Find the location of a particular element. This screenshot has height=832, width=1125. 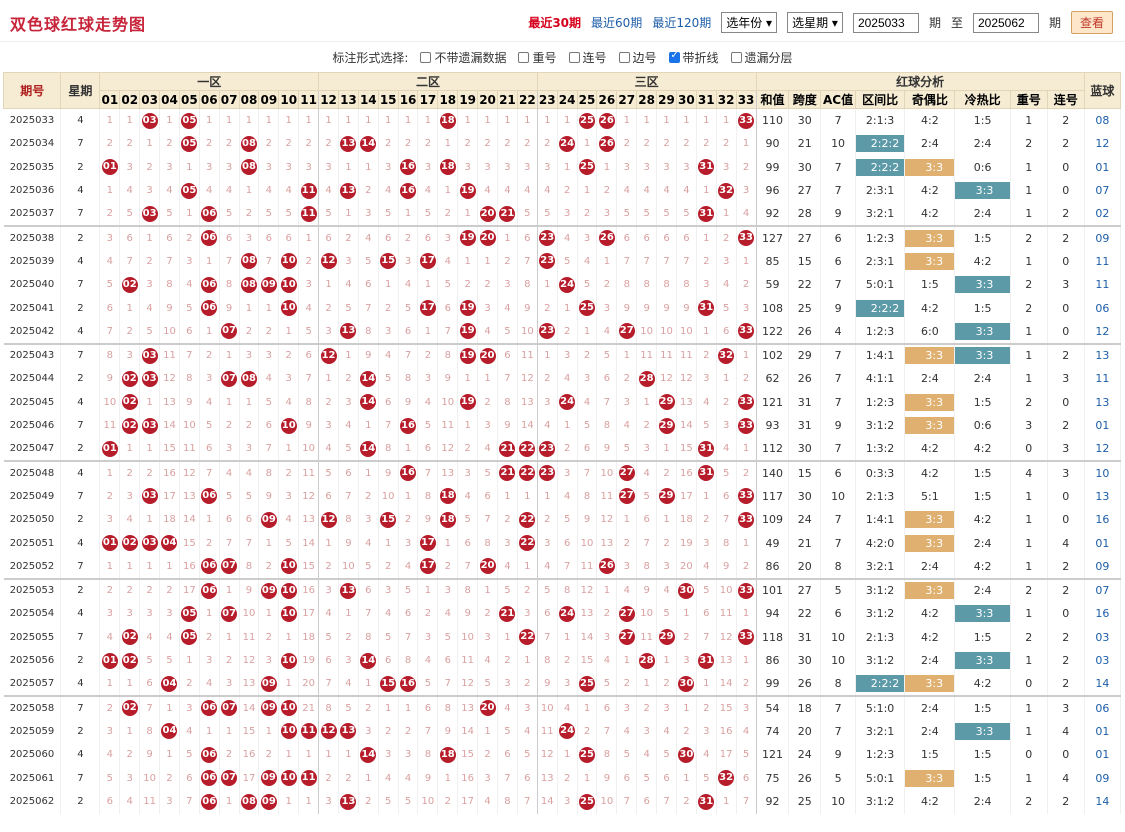

option-layered: 遗漏分层 is located at coordinates (761, 57).